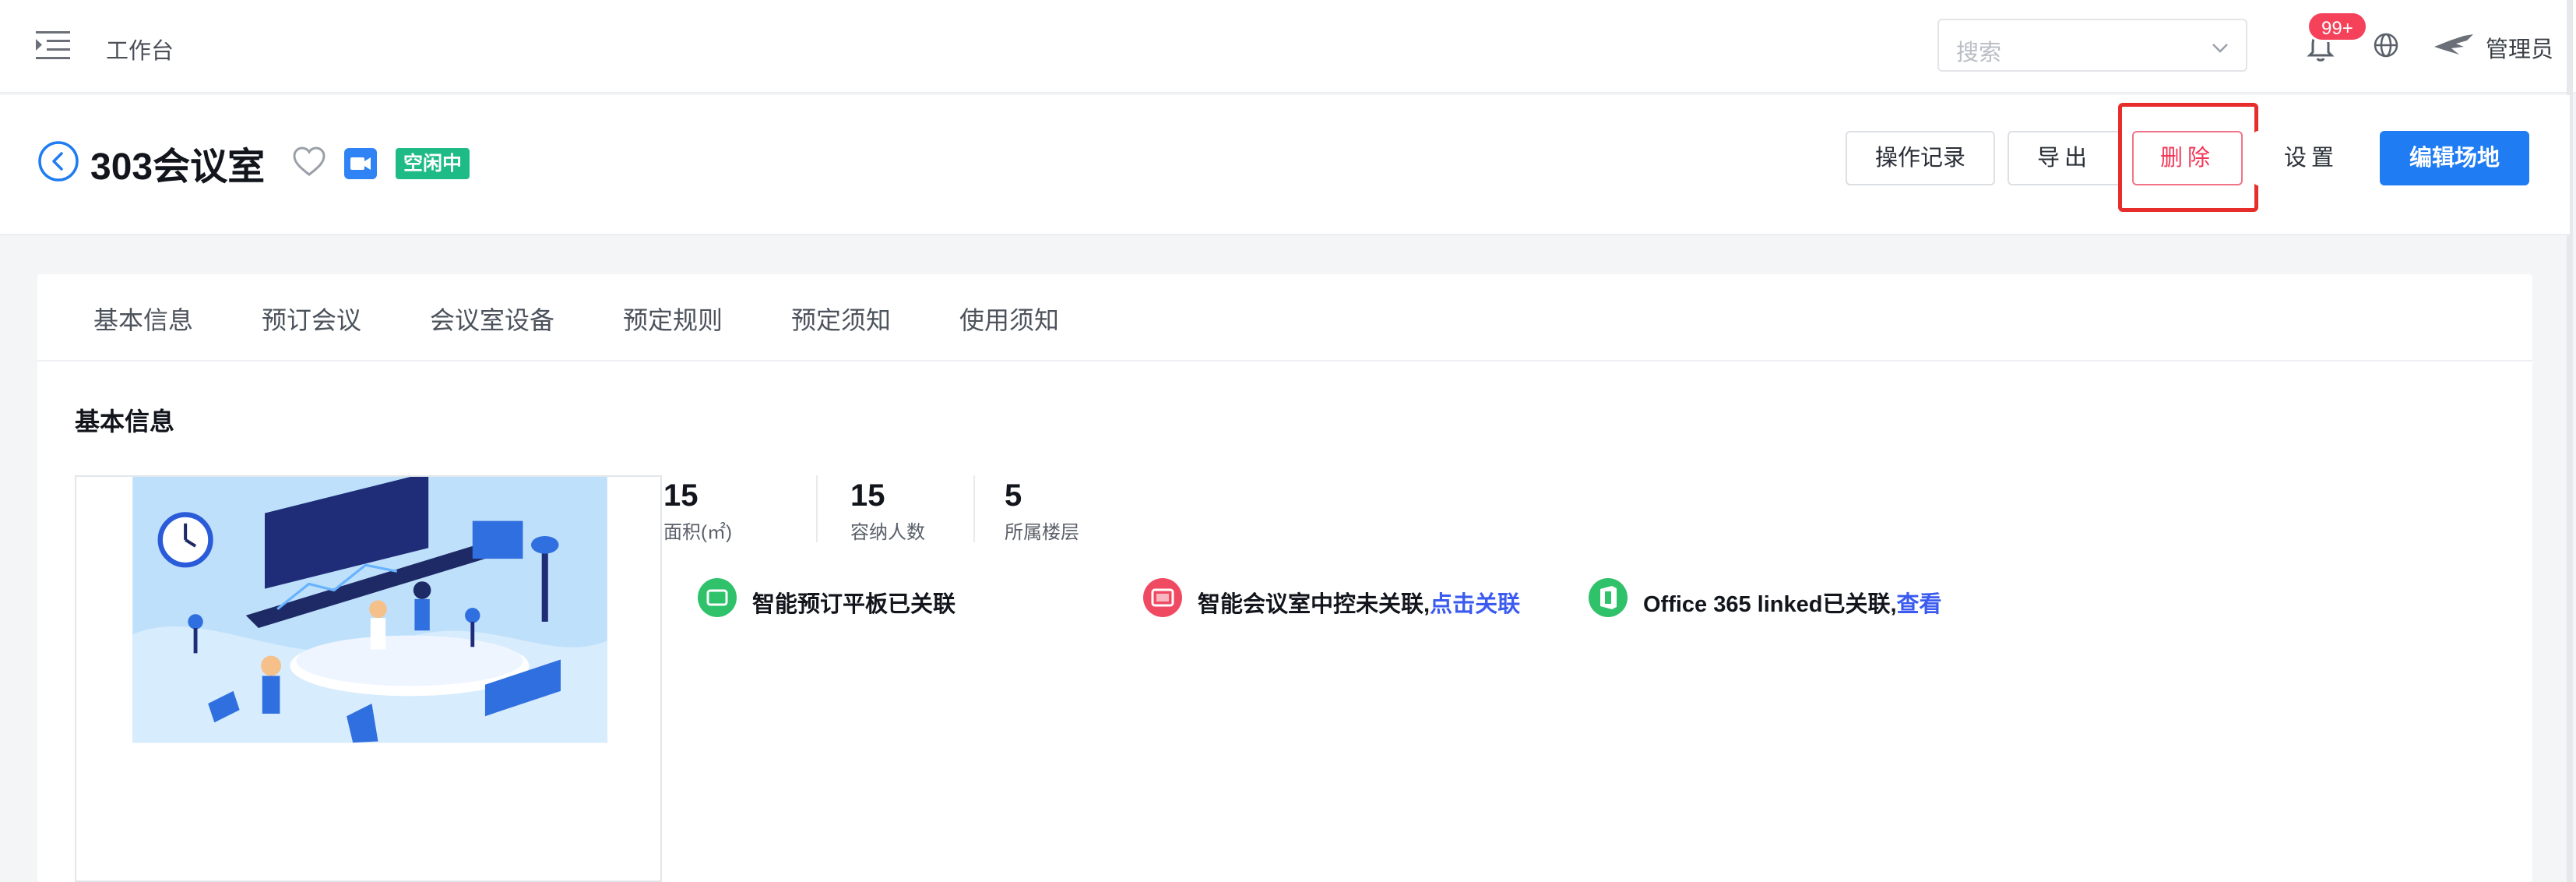  I want to click on tab-room-equipment: 会议室设备, so click(492, 319).